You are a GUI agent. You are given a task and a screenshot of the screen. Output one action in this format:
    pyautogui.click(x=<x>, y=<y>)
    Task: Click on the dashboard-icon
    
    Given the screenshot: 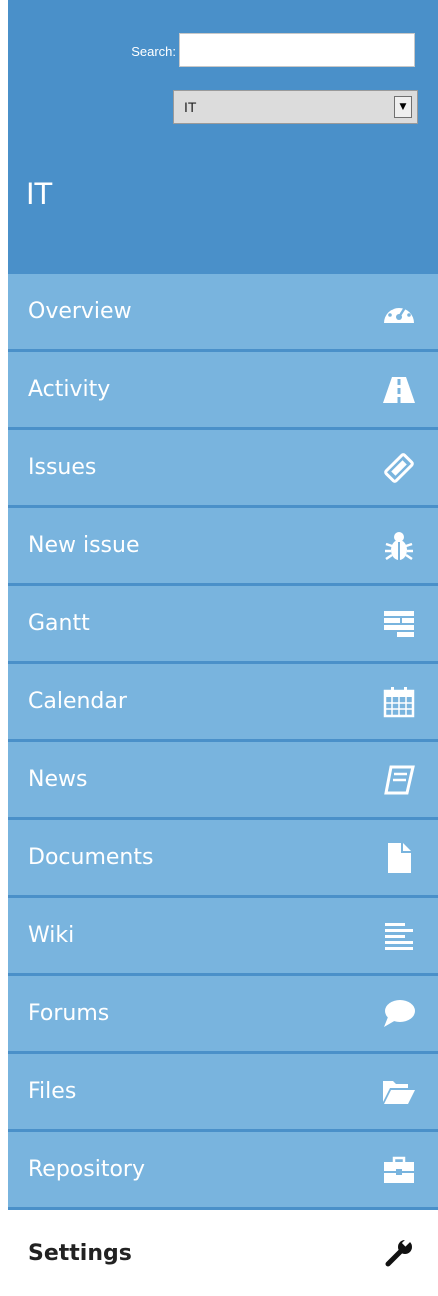 What is the action you would take?
    pyautogui.click(x=399, y=312)
    